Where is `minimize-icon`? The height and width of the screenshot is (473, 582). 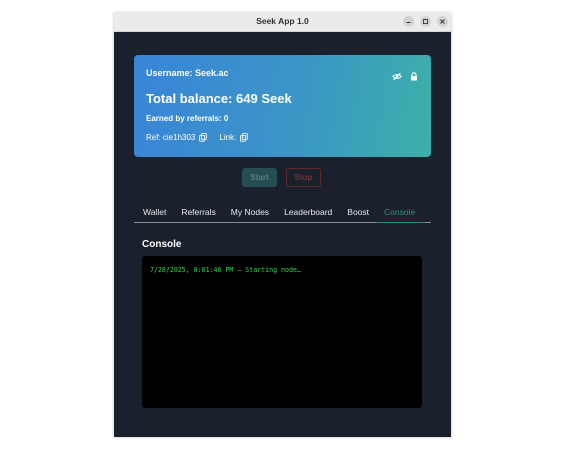 minimize-icon is located at coordinates (408, 22).